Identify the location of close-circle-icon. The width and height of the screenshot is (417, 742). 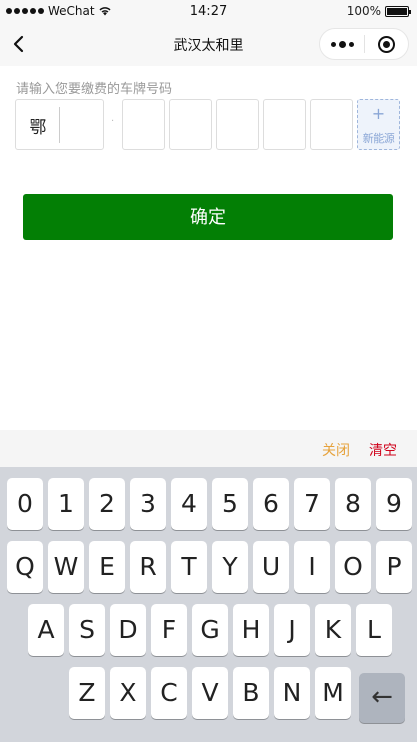
(386, 44).